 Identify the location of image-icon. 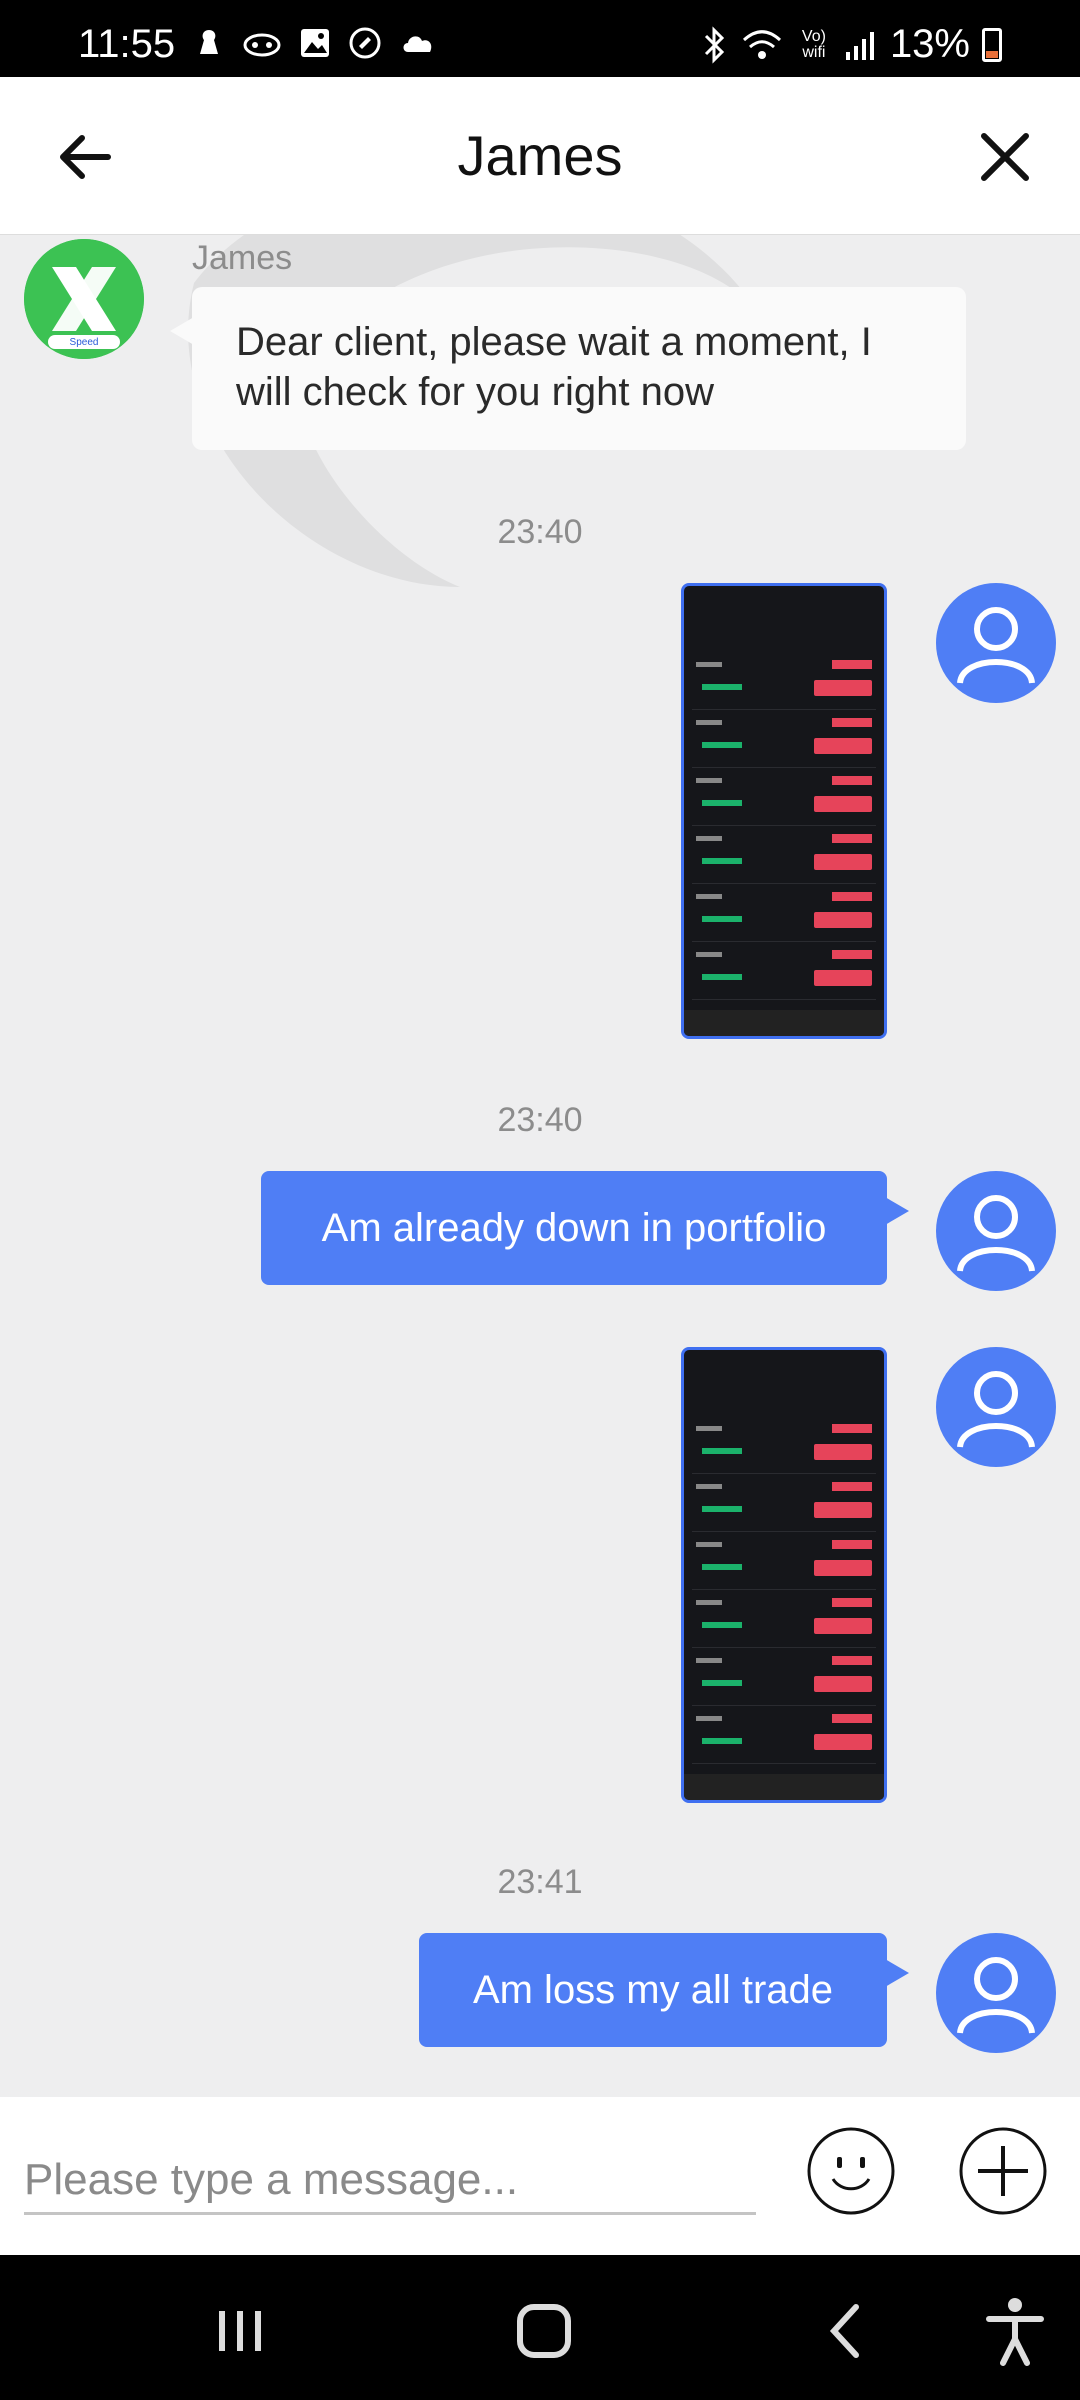
(315, 43).